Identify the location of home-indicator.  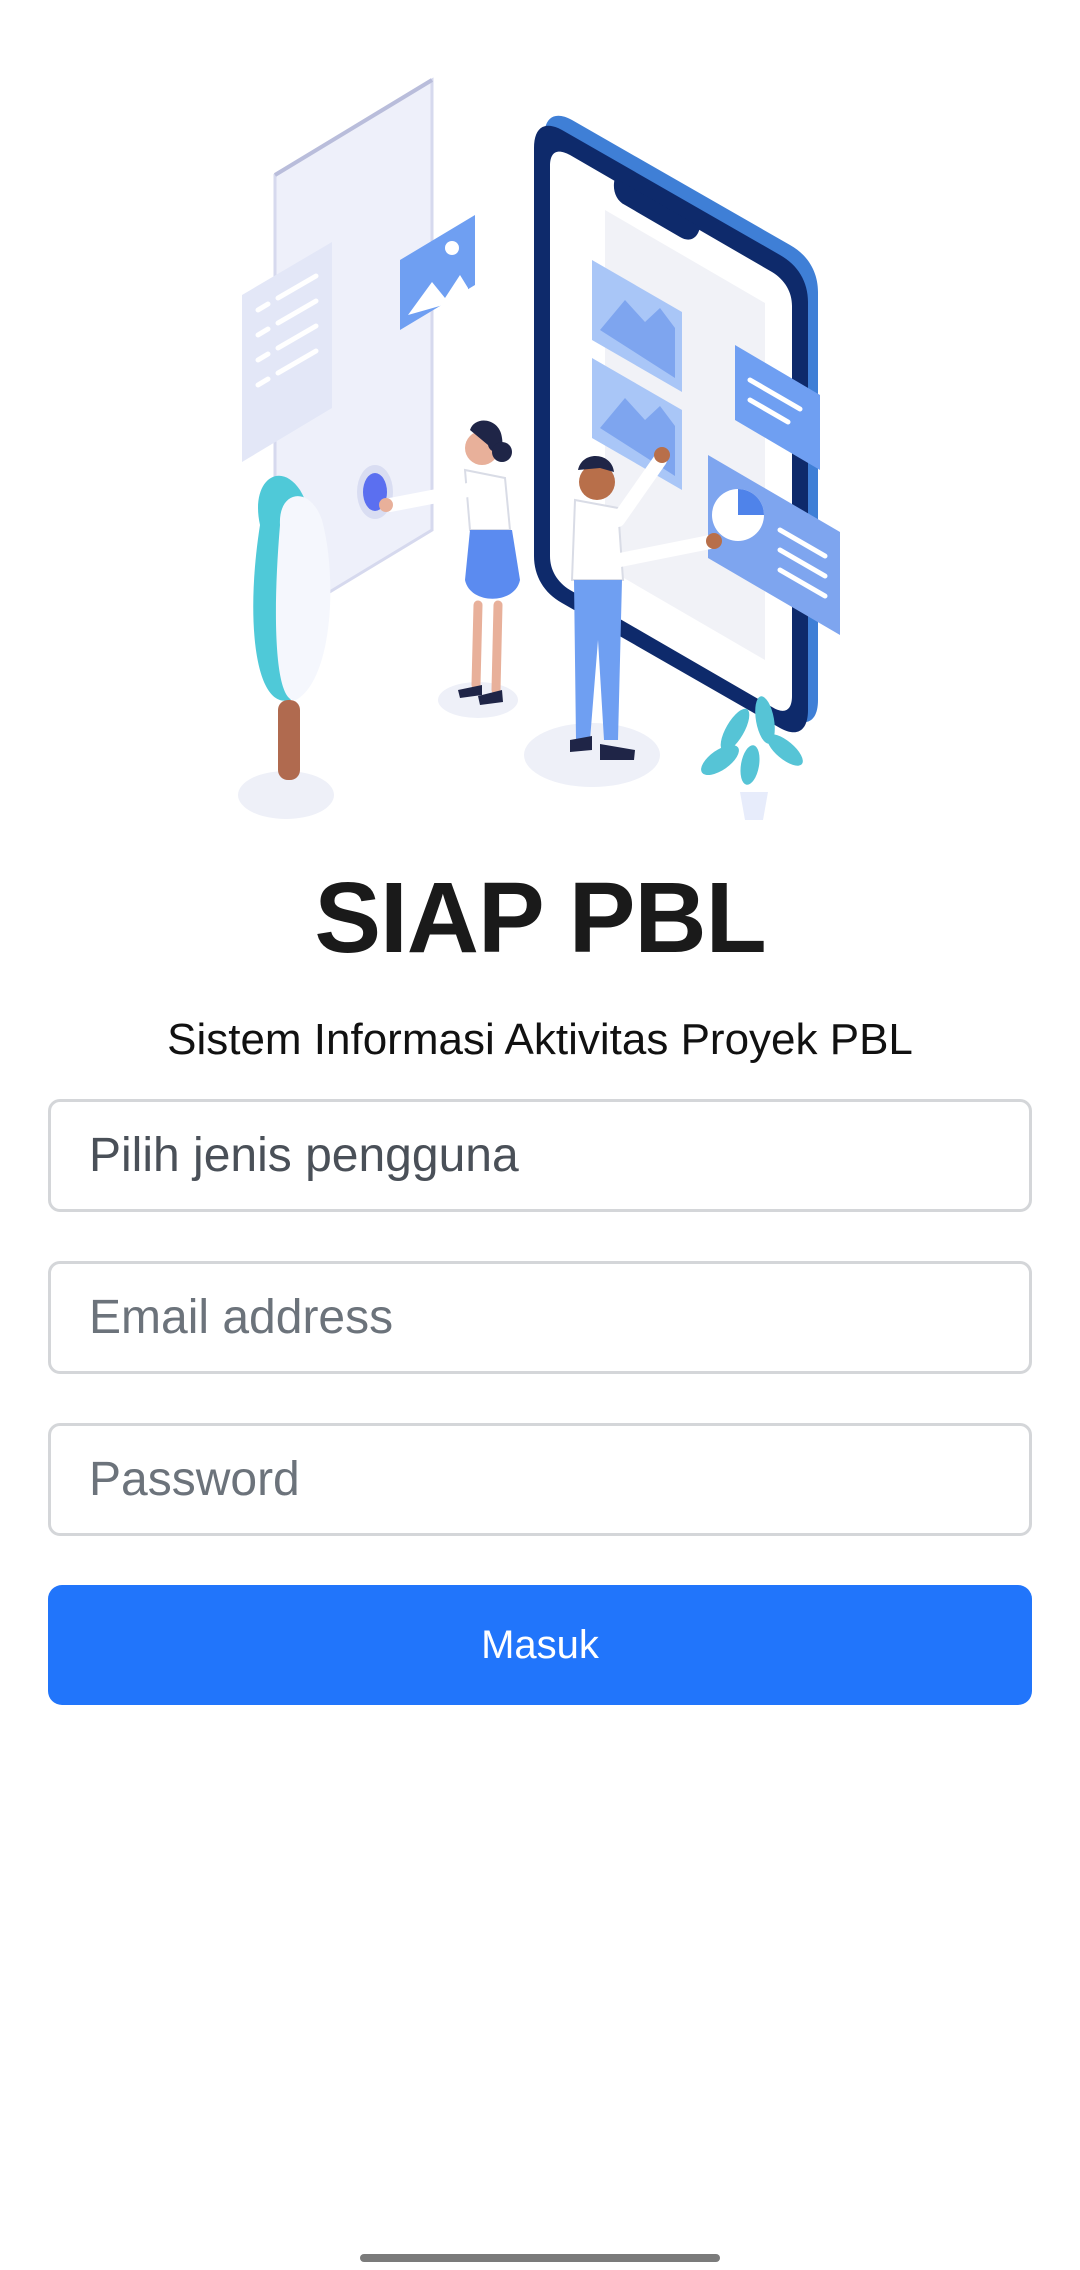
(540, 2258).